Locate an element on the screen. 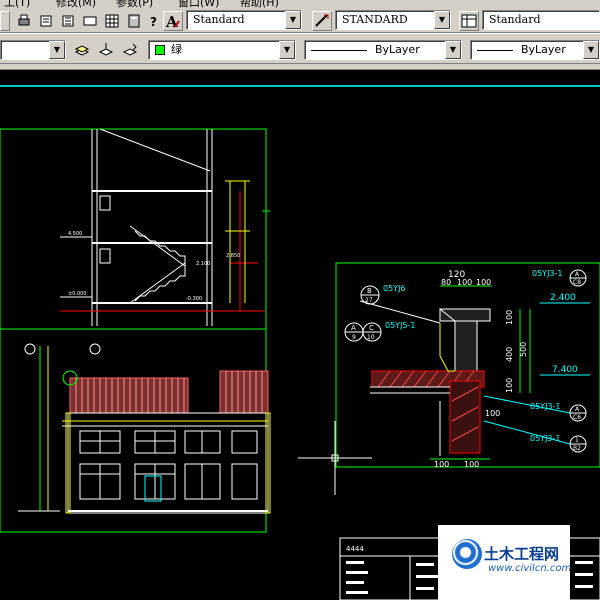 The height and width of the screenshot is (600, 600). detail-ref-bubble: 05YJ3-1 A C8 is located at coordinates (559, 278).